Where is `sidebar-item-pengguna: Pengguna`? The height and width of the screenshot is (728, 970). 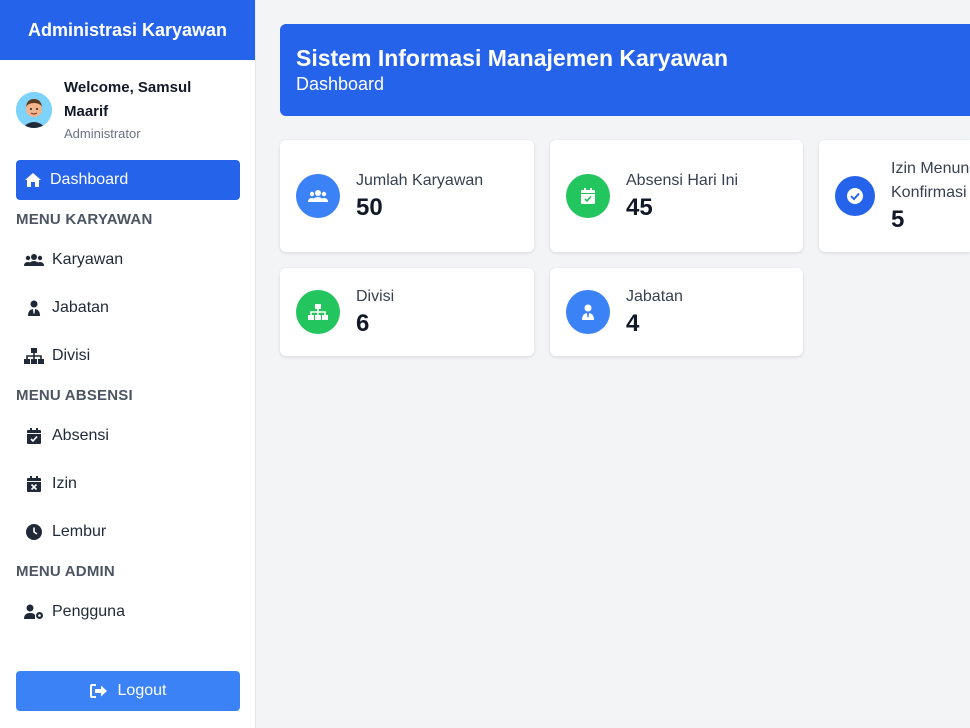
sidebar-item-pengguna: Pengguna is located at coordinates (128, 612).